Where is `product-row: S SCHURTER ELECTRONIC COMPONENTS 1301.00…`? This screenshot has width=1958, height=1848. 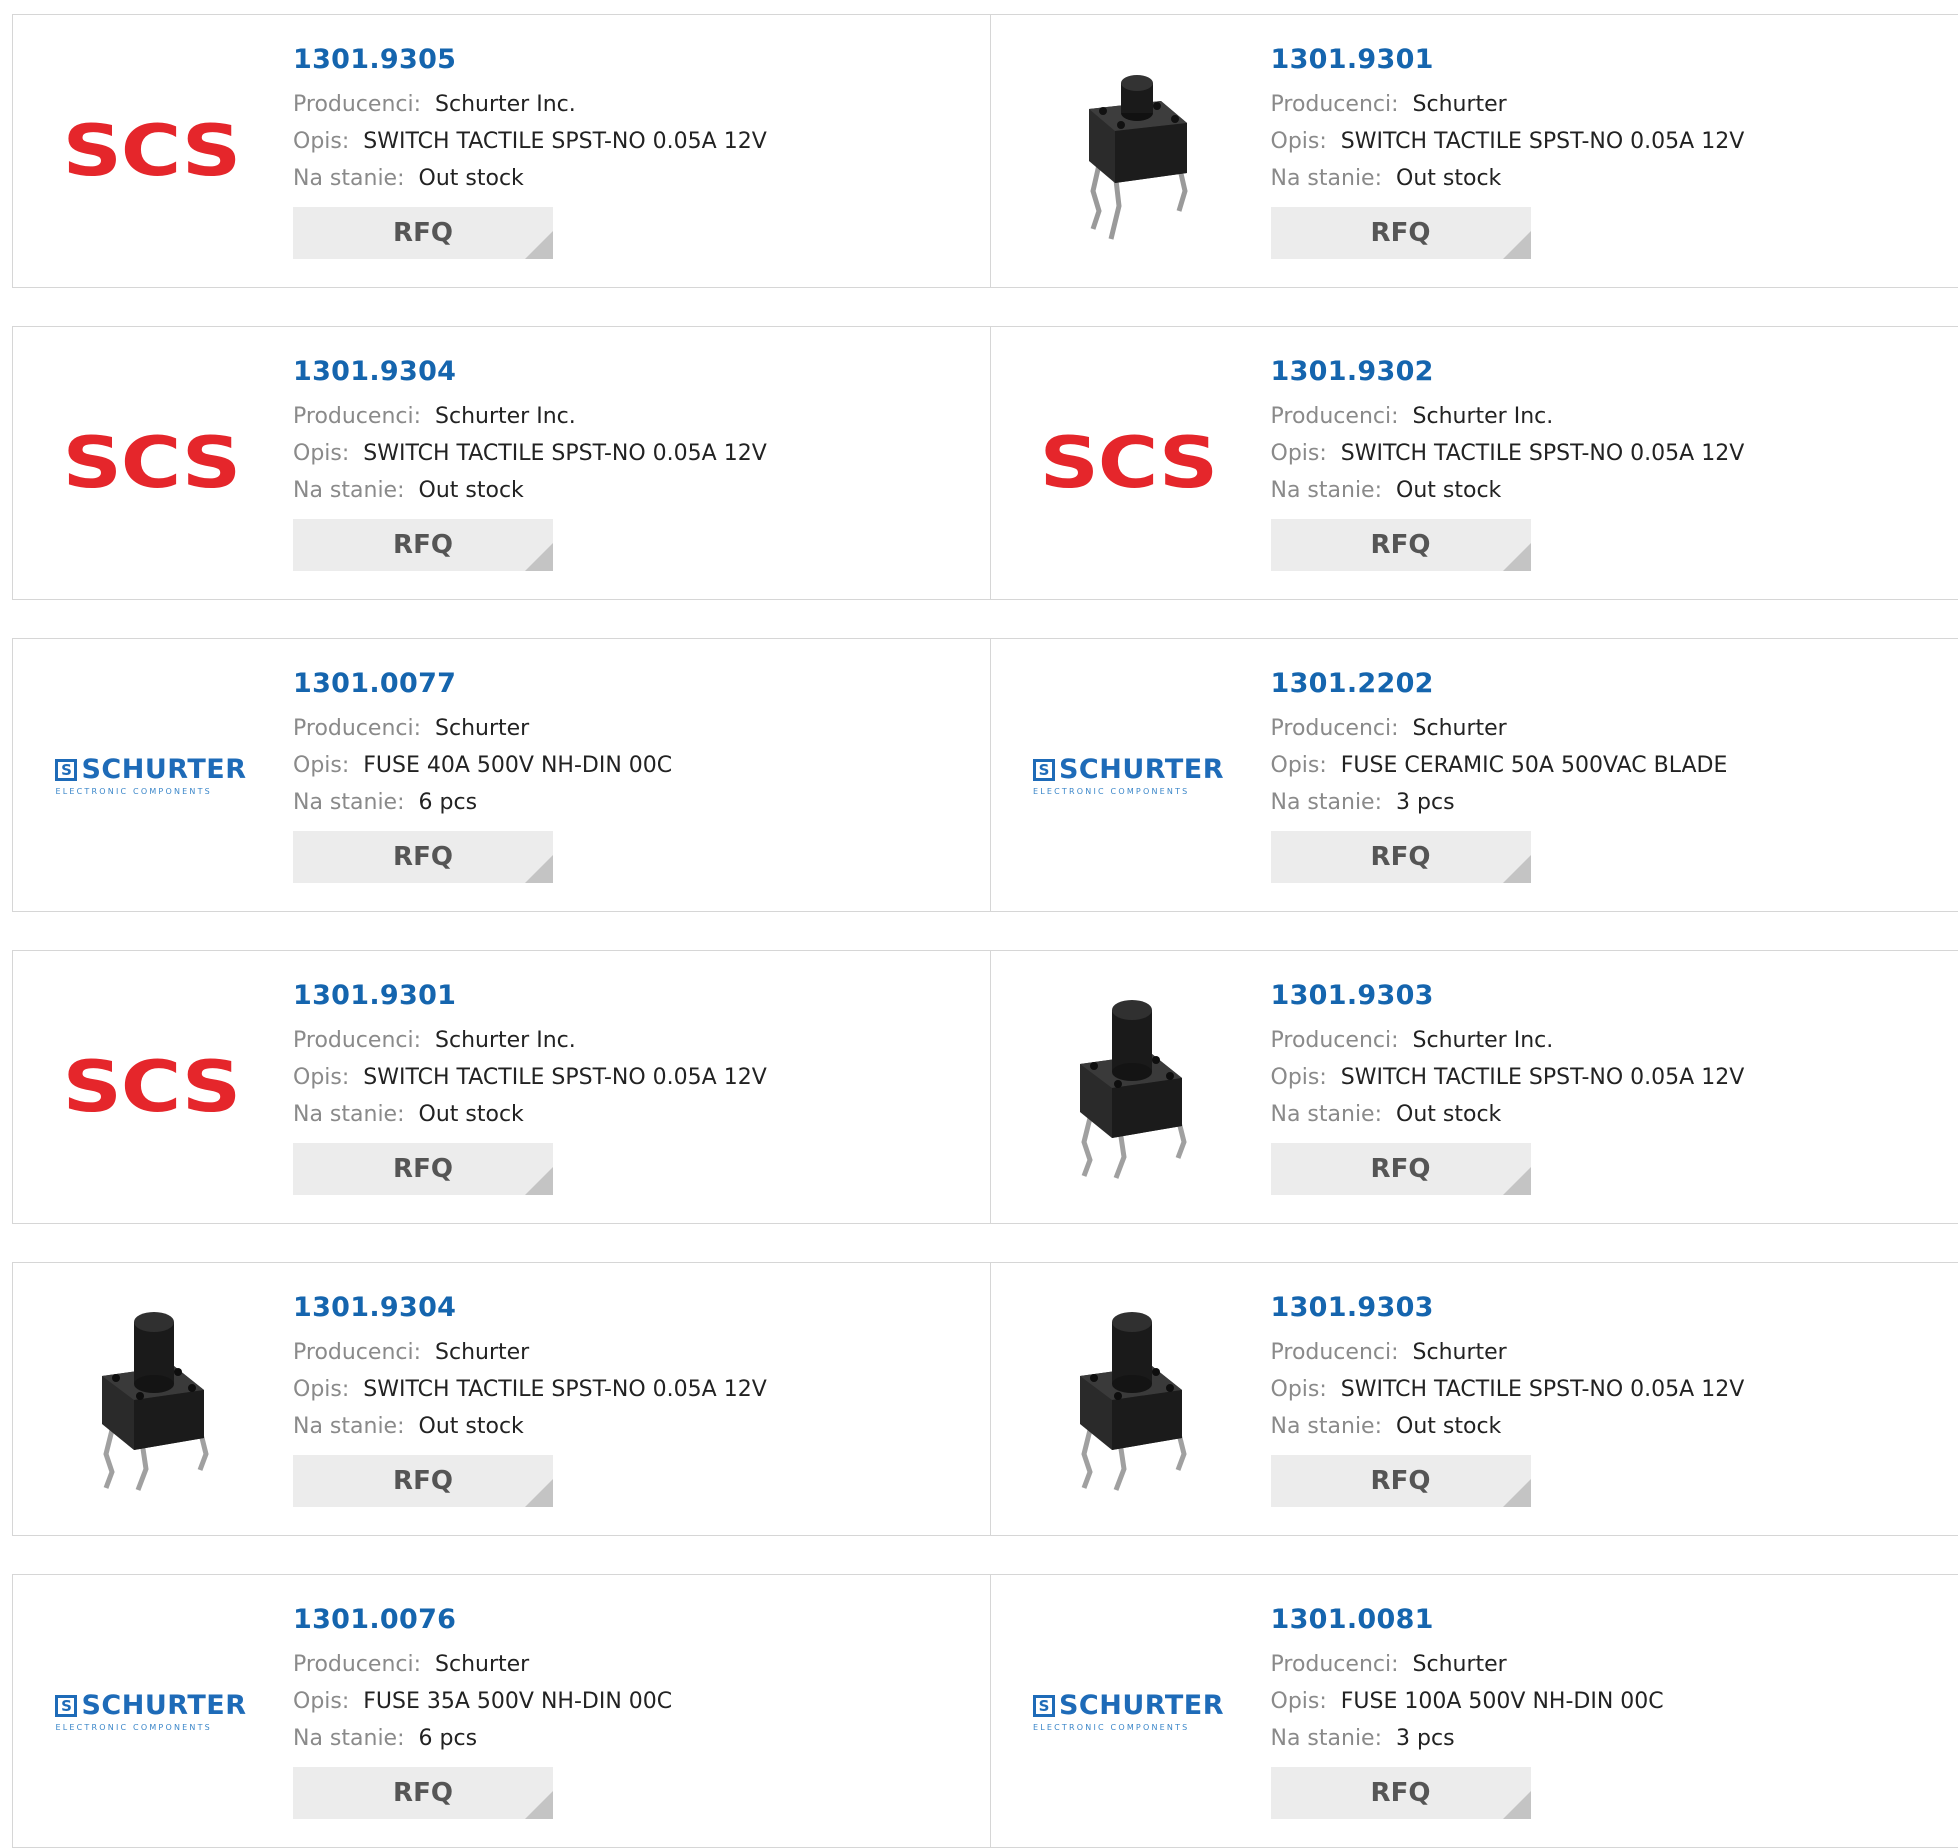
product-row: S SCHURTER ELECTRONIC COMPONENTS 1301.00… is located at coordinates (985, 1711).